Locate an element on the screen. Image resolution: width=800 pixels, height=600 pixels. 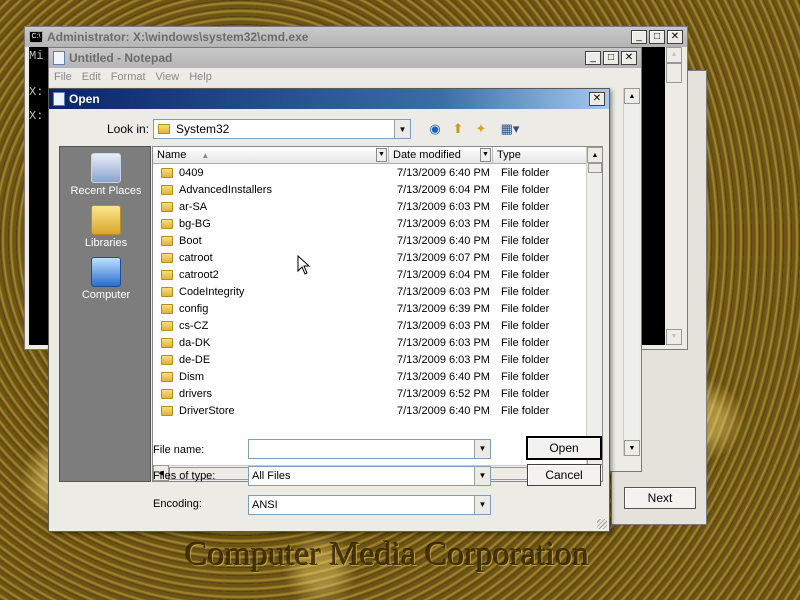
file-row: Dism 7/13/2009 6:40 PM File folder is located at coordinates (369, 377).